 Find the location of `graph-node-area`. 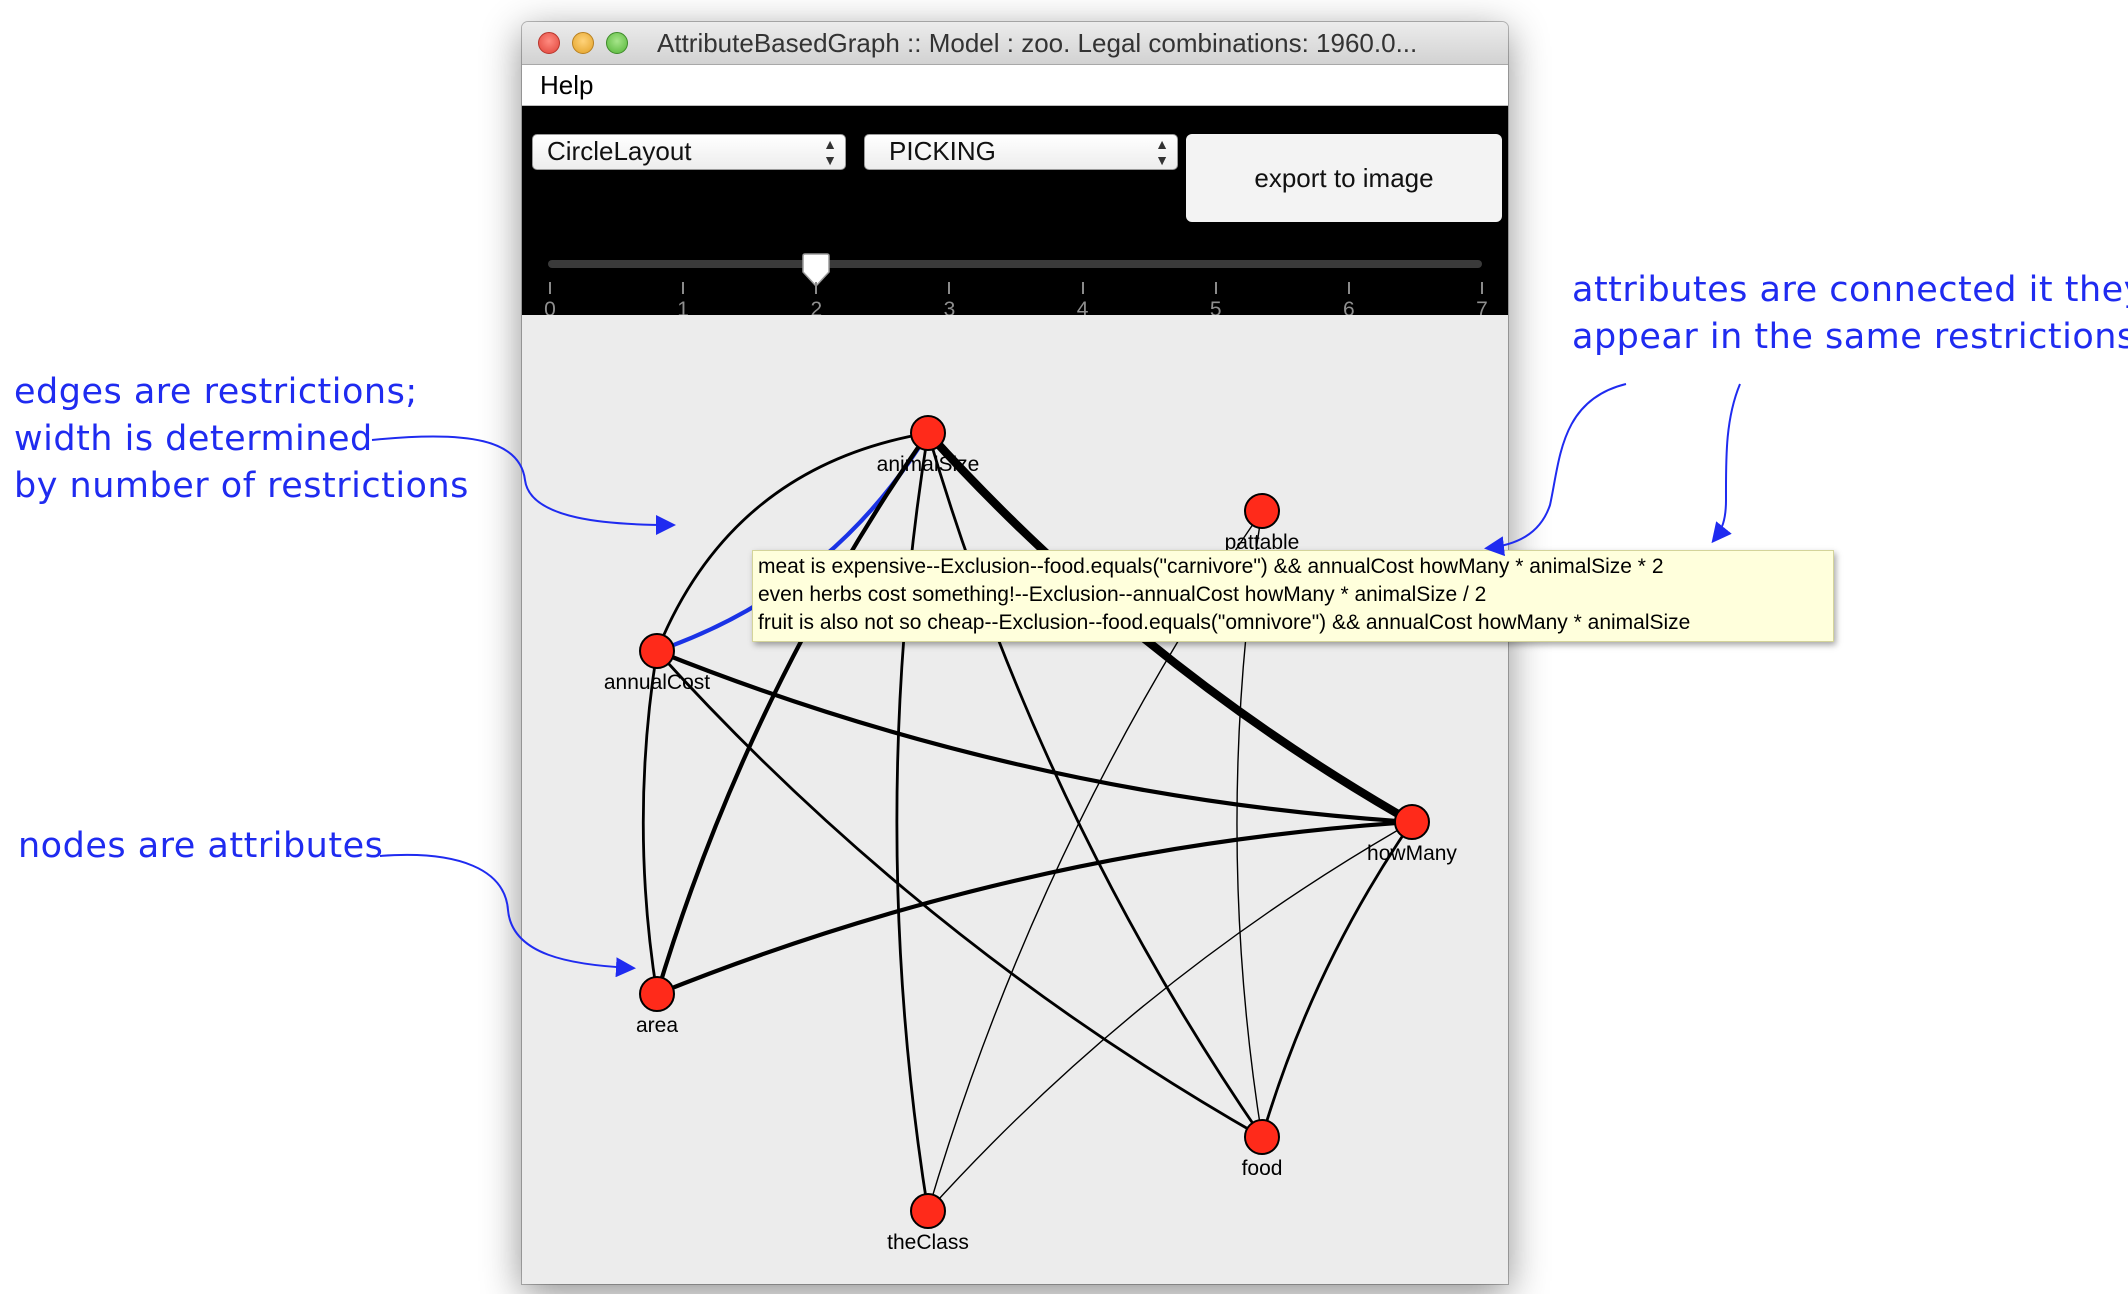

graph-node-area is located at coordinates (657, 994).